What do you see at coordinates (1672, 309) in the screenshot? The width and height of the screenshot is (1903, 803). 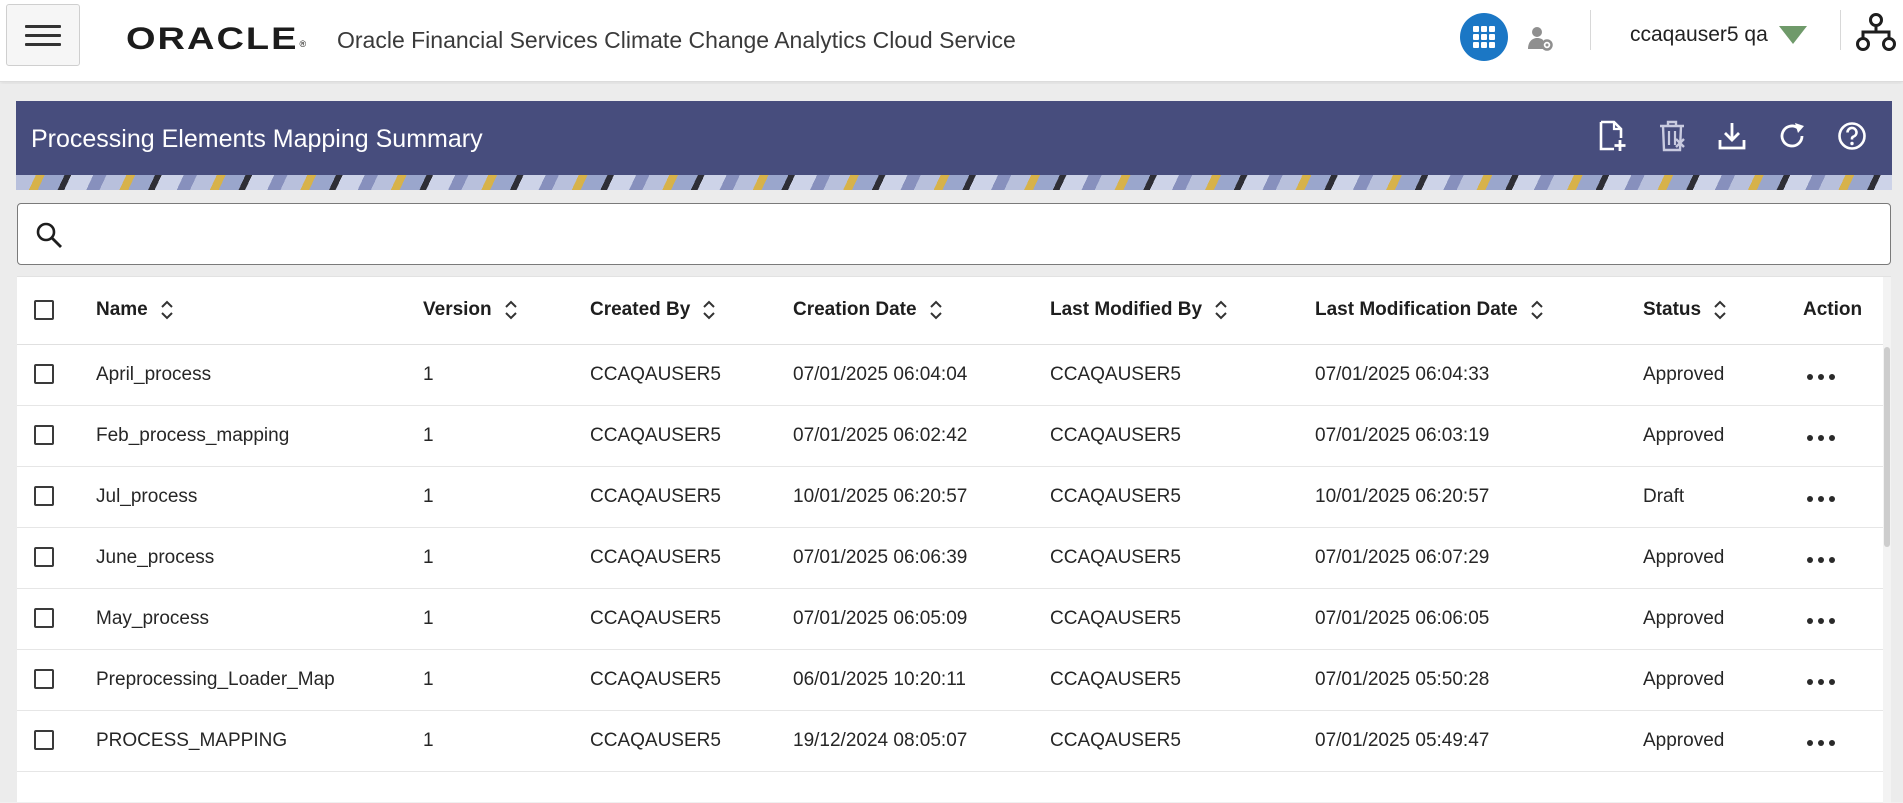 I see `column-header-status: Status` at bounding box center [1672, 309].